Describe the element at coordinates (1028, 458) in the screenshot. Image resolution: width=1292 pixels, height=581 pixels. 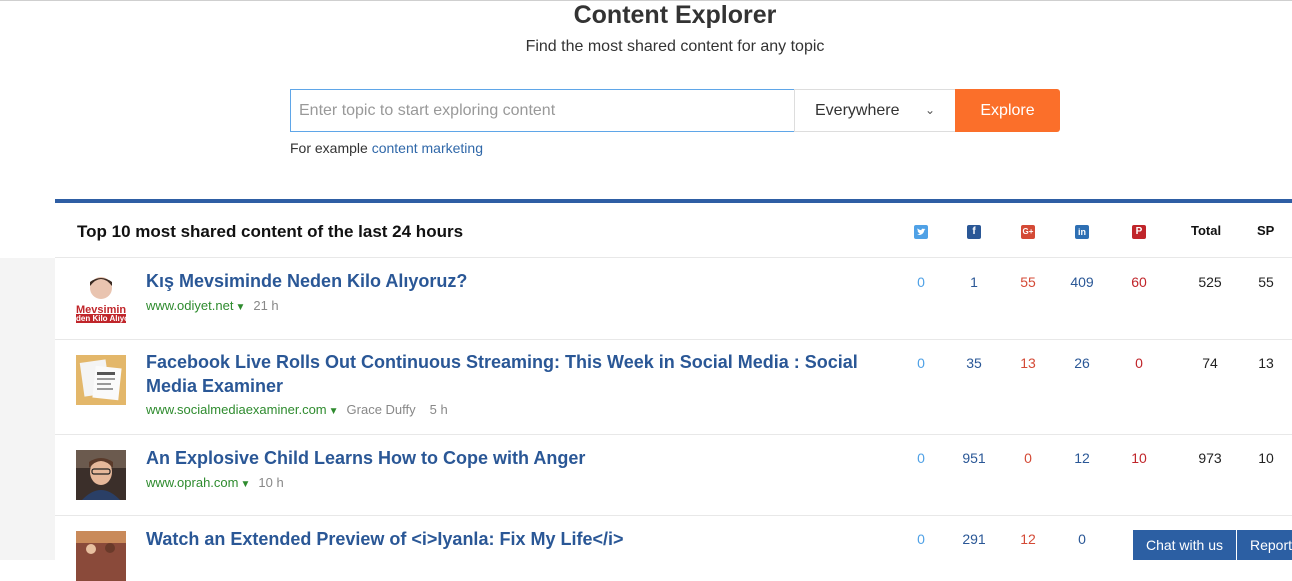
I see `googleplus-count: 0` at that location.